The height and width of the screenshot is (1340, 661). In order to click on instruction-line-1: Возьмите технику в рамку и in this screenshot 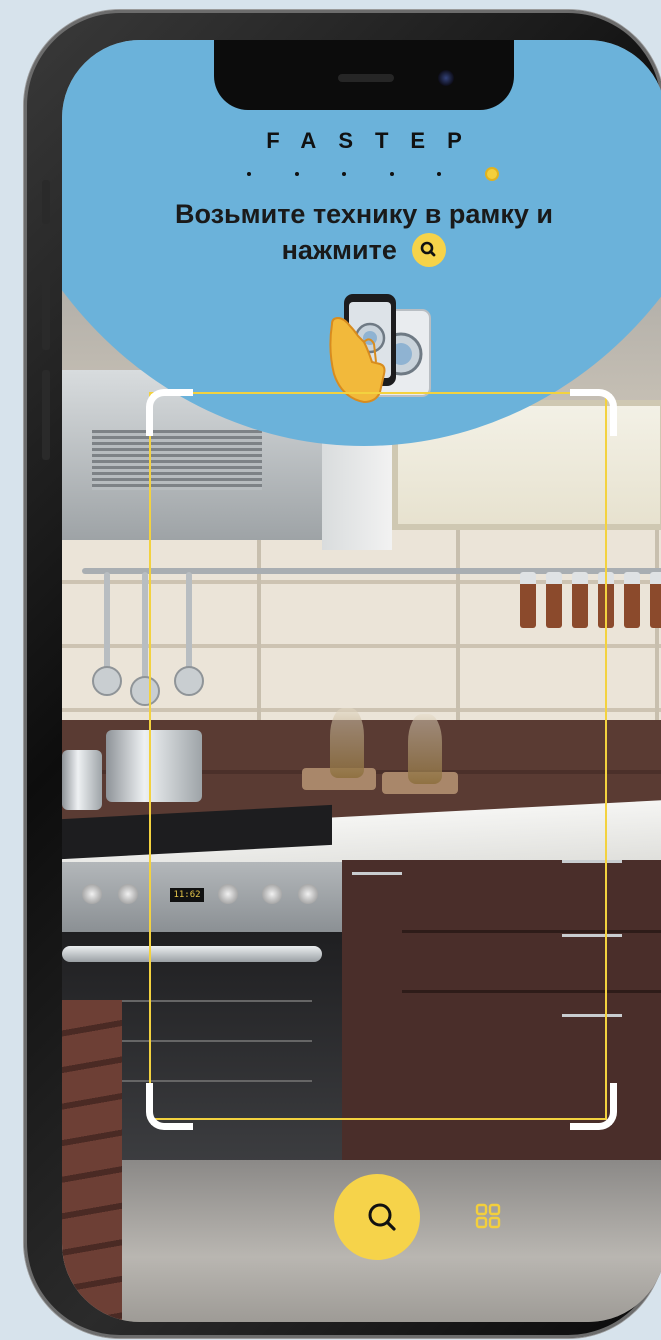, I will do `click(363, 214)`.